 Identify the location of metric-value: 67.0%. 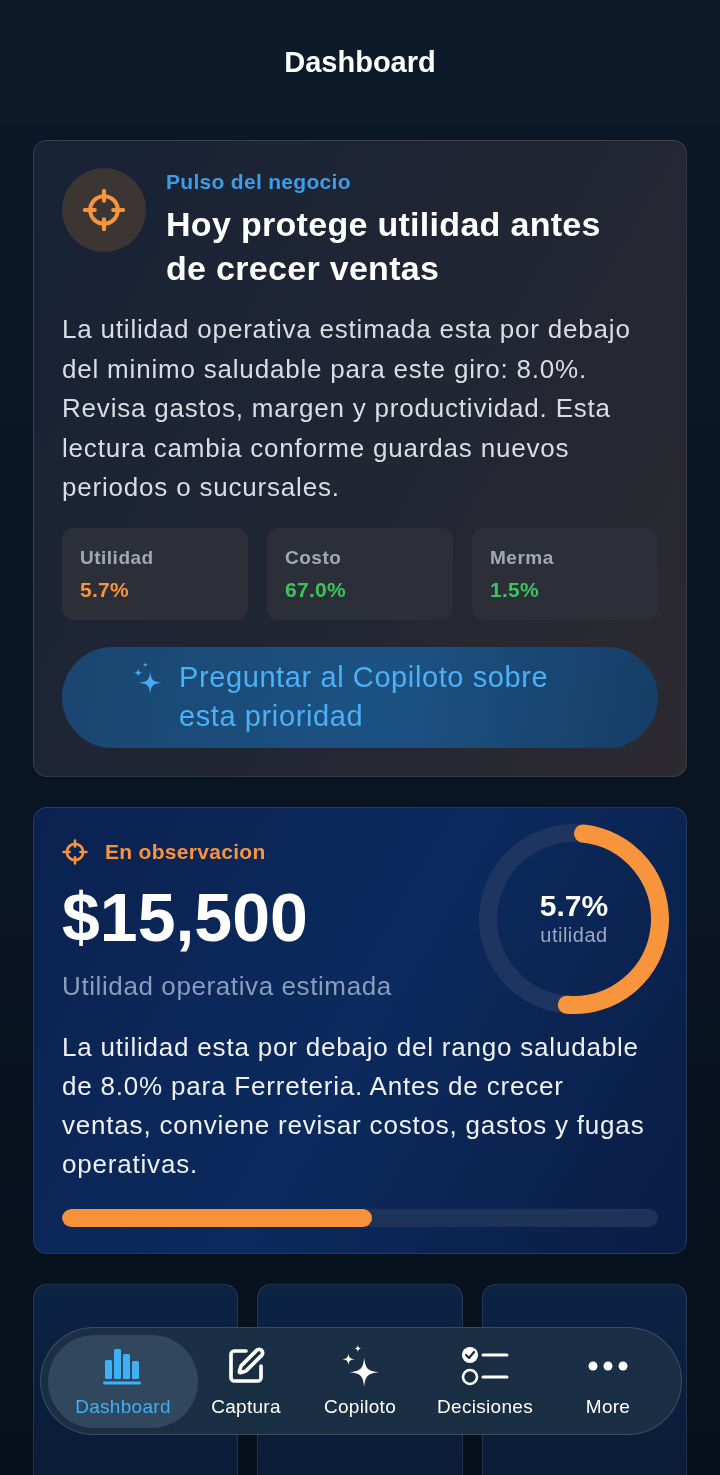
(316, 589).